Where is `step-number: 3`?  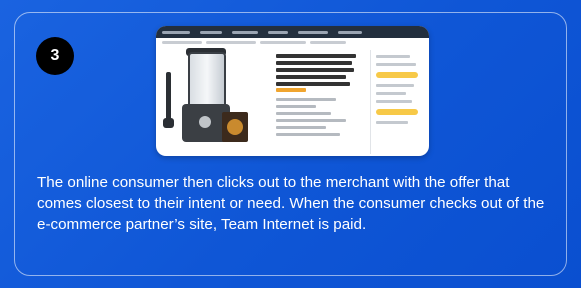
step-number: 3 is located at coordinates (55, 55).